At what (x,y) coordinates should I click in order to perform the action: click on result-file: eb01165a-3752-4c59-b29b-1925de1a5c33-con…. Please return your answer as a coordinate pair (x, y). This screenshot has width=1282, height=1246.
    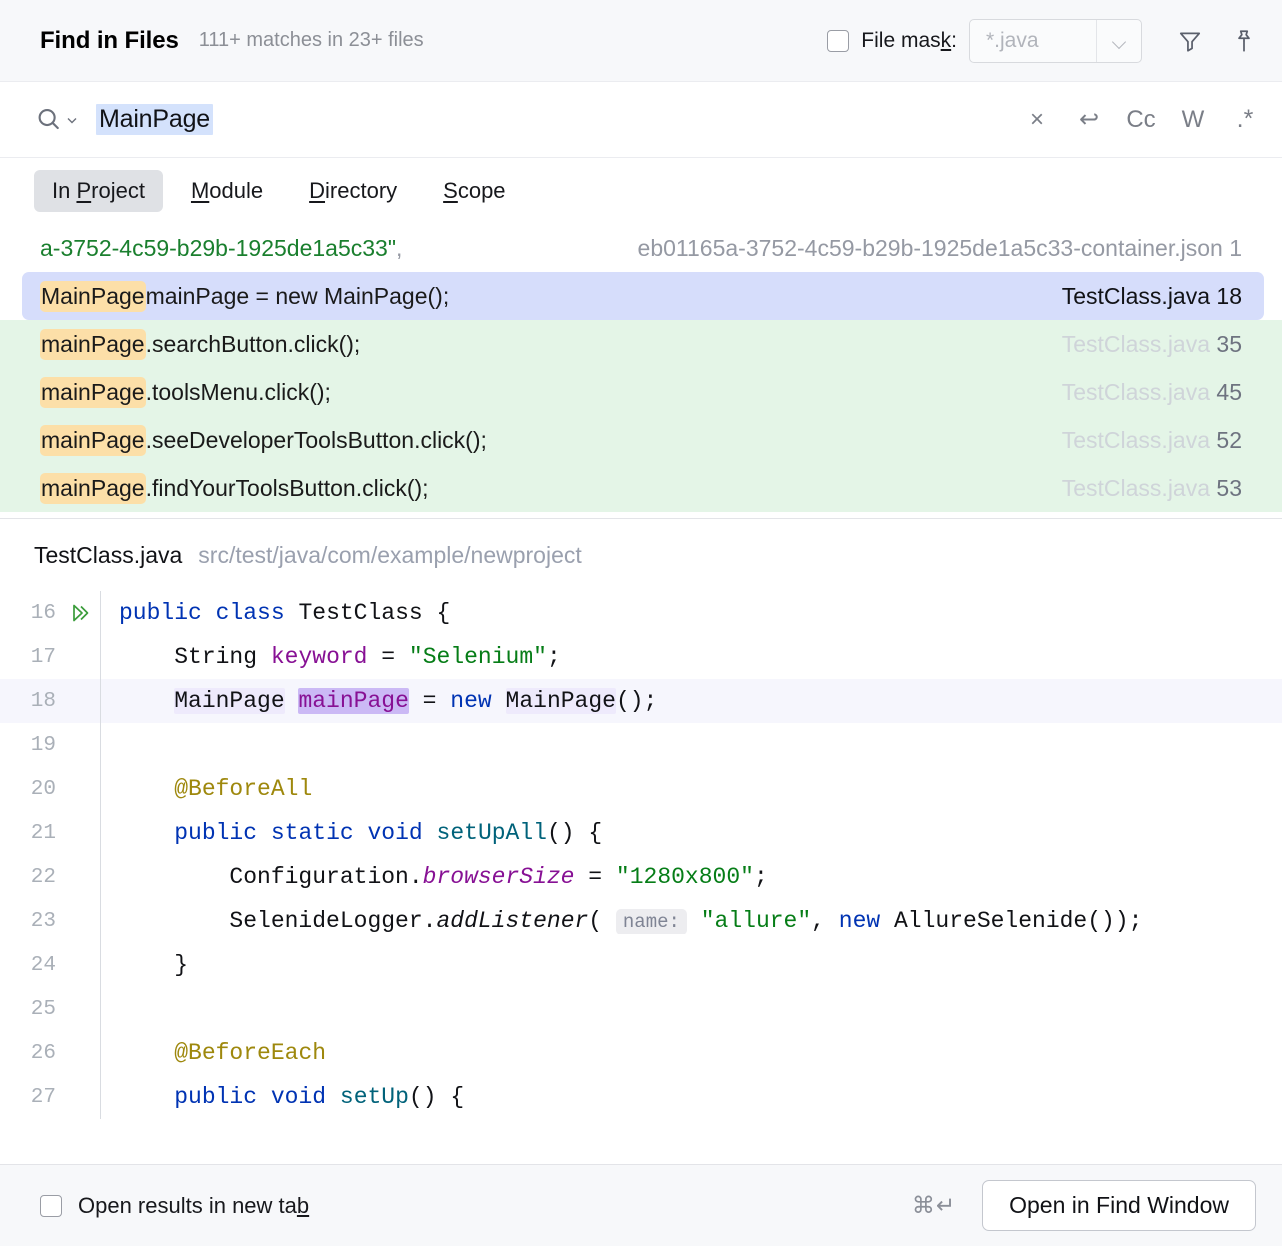
    Looking at the image, I should click on (930, 247).